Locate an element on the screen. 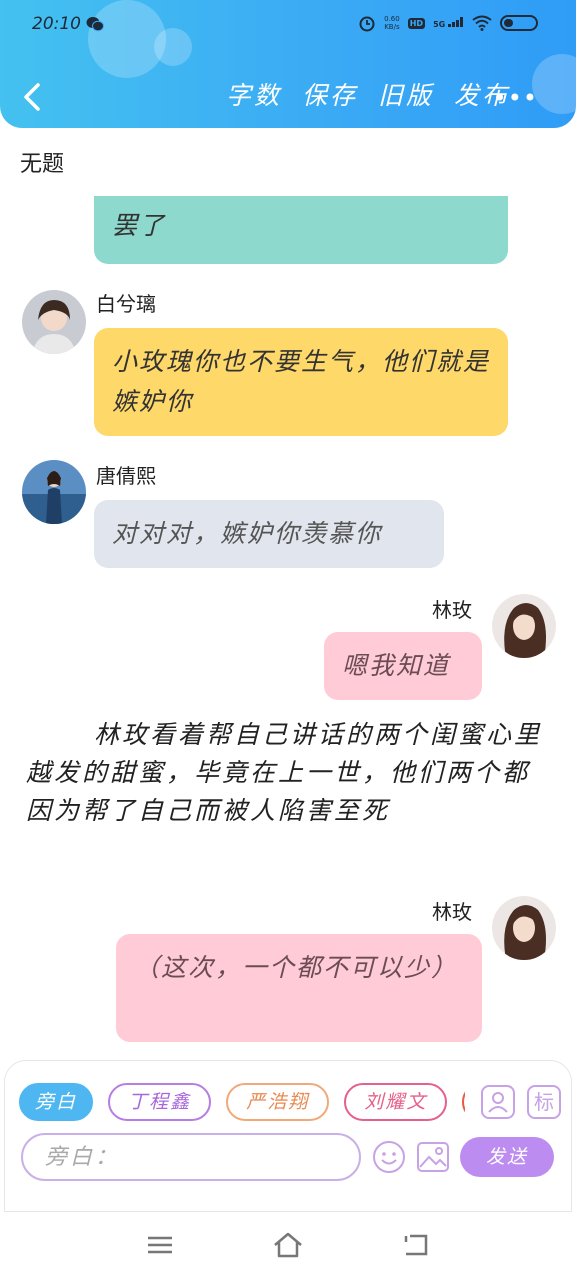 The width and height of the screenshot is (576, 1280). message-text: 小玫瑰你也不要生气，他们就是嫉妒你 is located at coordinates (301, 381).